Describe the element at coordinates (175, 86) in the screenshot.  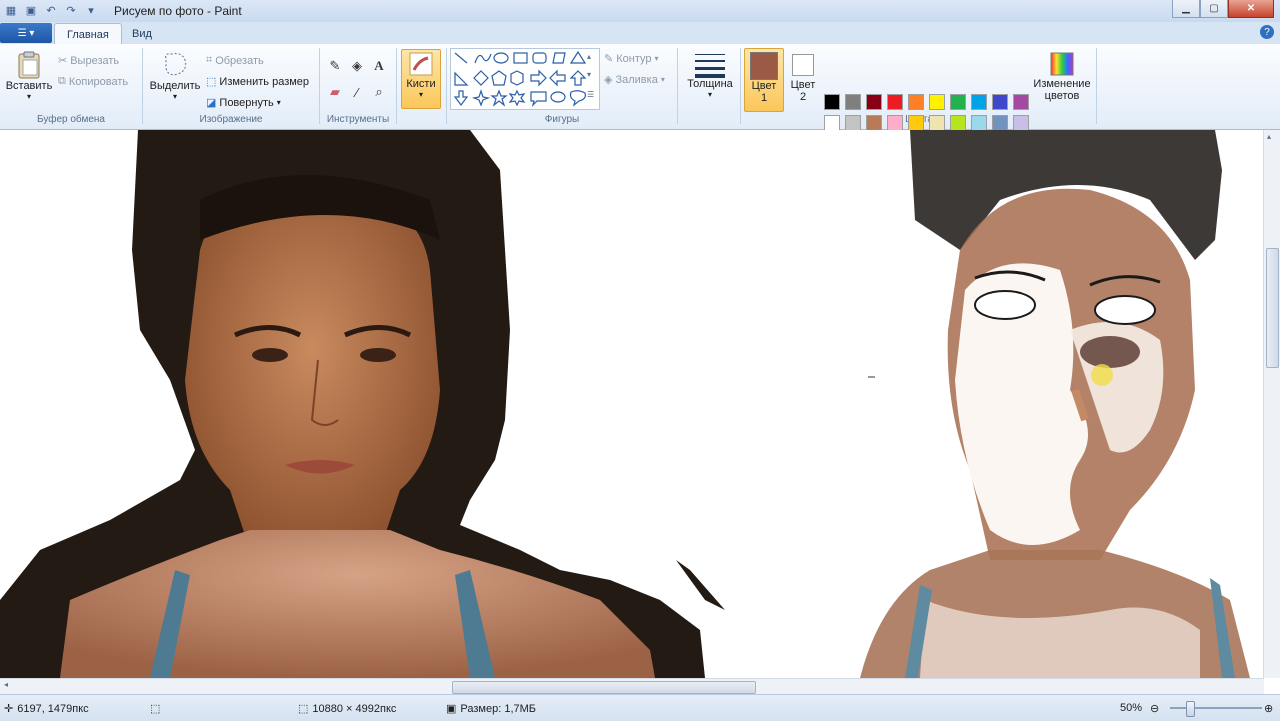
I see `select-label: Выделить` at that location.